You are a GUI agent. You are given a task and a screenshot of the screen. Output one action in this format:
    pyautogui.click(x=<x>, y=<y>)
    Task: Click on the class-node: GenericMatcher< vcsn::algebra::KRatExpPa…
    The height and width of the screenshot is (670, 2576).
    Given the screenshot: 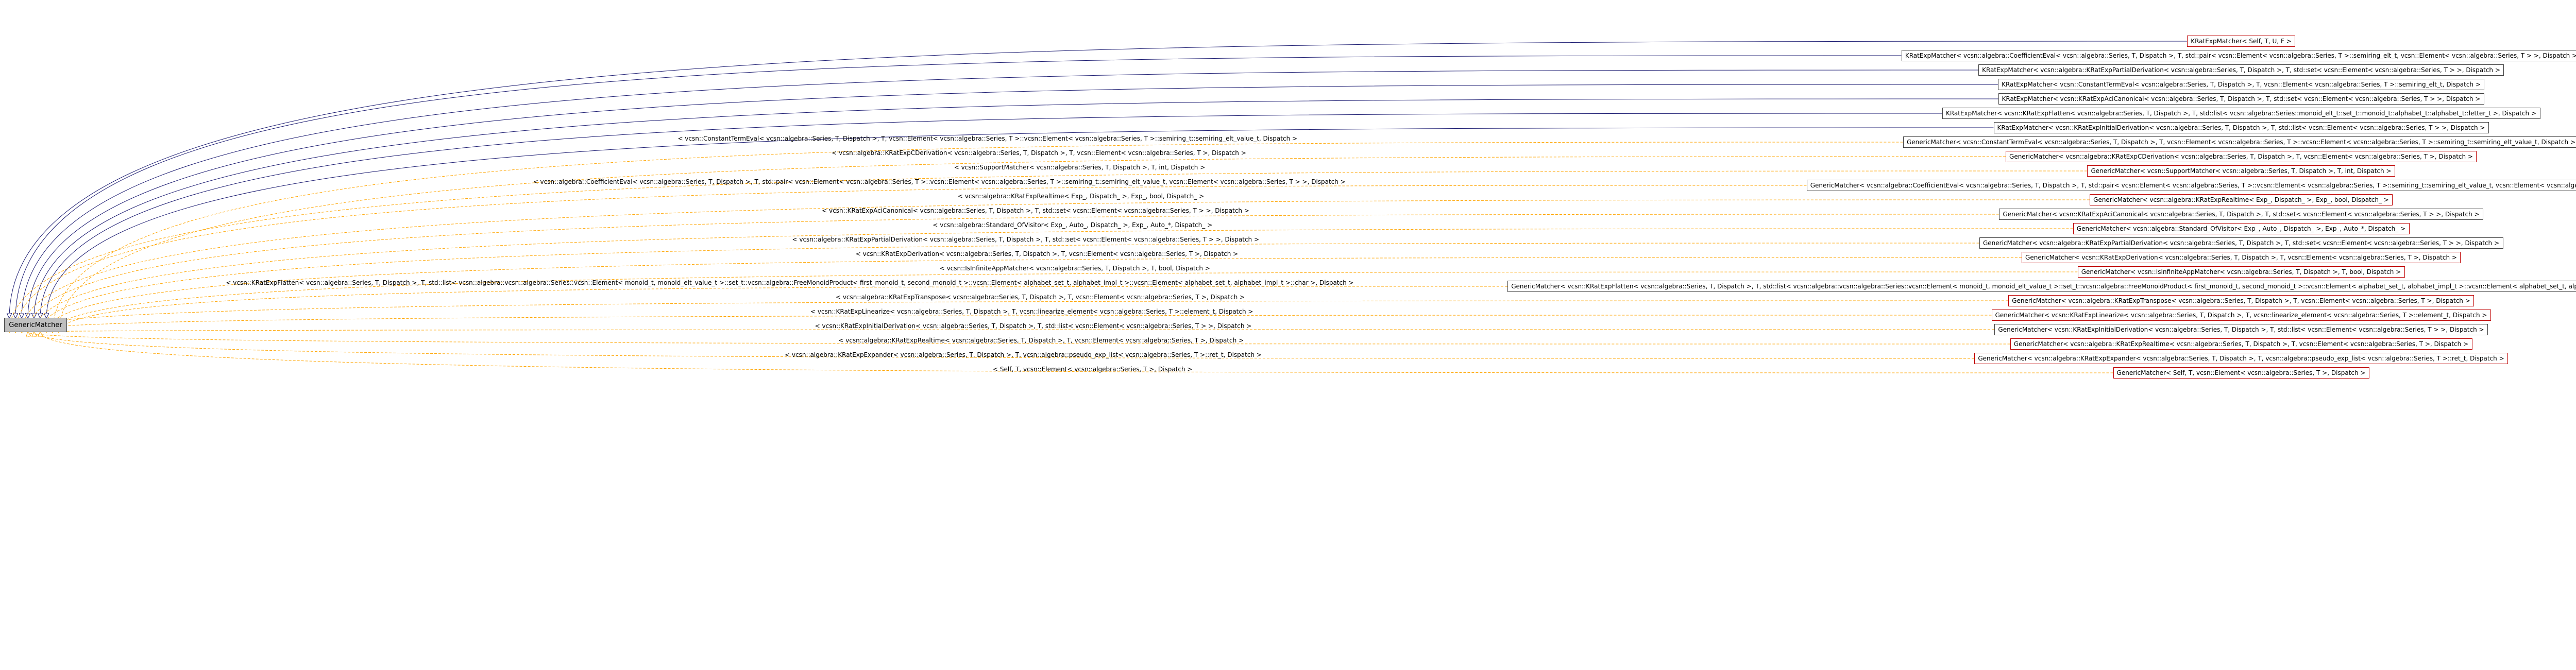 What is the action you would take?
    pyautogui.click(x=2241, y=243)
    